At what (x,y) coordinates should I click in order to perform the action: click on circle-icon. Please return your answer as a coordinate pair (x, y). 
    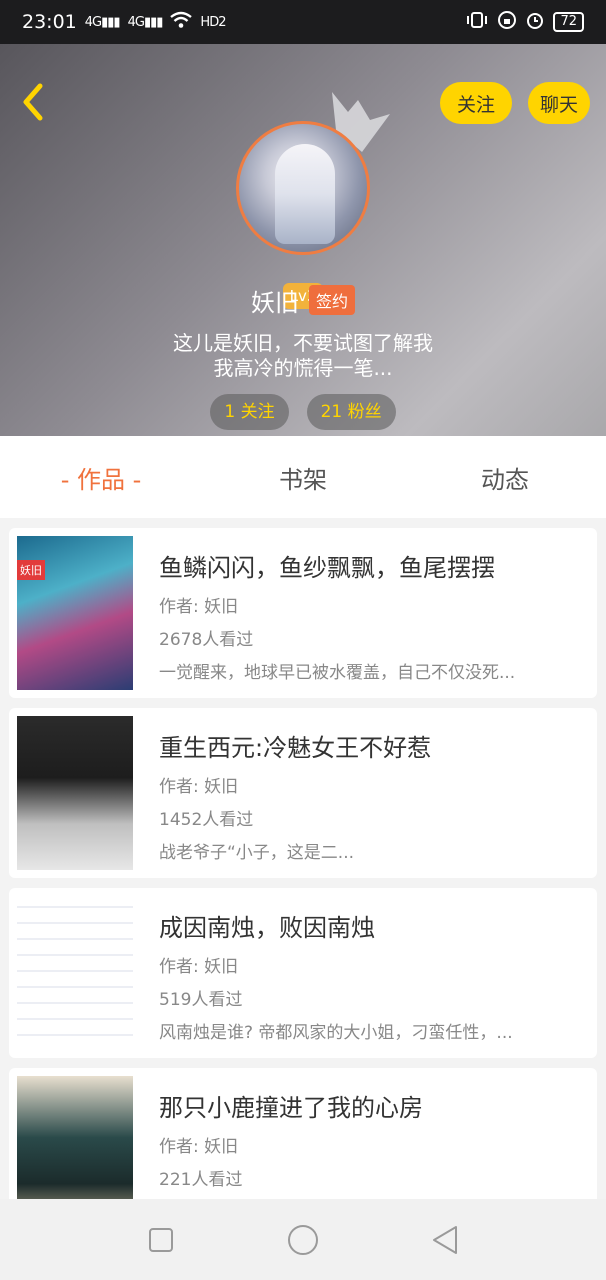
    Looking at the image, I should click on (303, 1239).